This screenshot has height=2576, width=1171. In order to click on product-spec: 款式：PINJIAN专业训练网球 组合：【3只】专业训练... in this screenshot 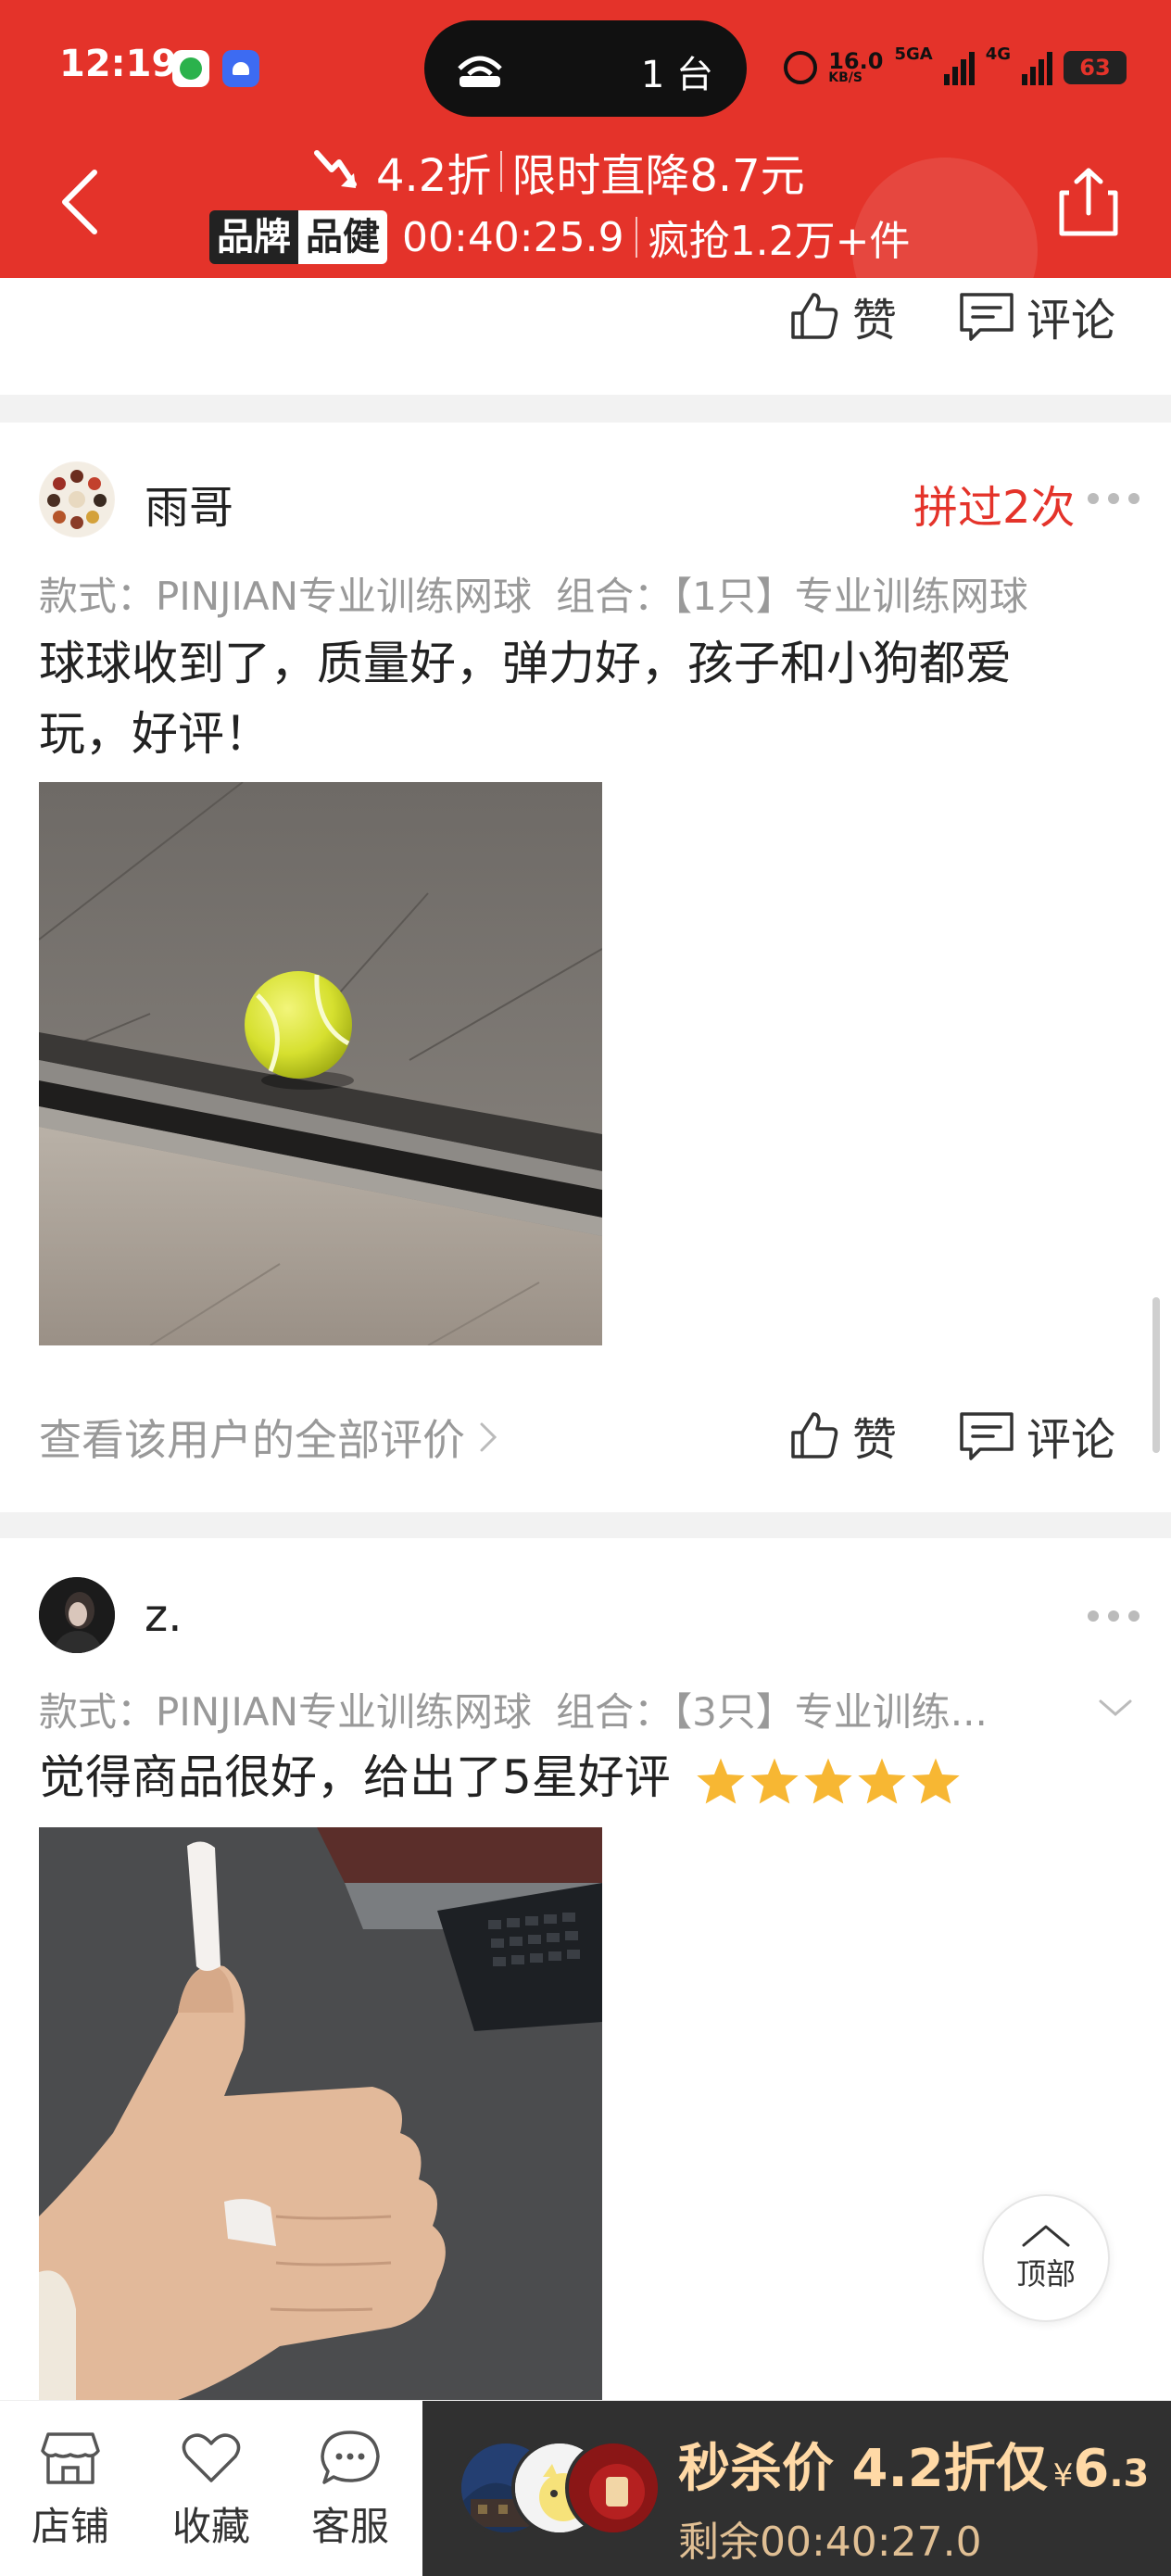, I will do `click(514, 1712)`.